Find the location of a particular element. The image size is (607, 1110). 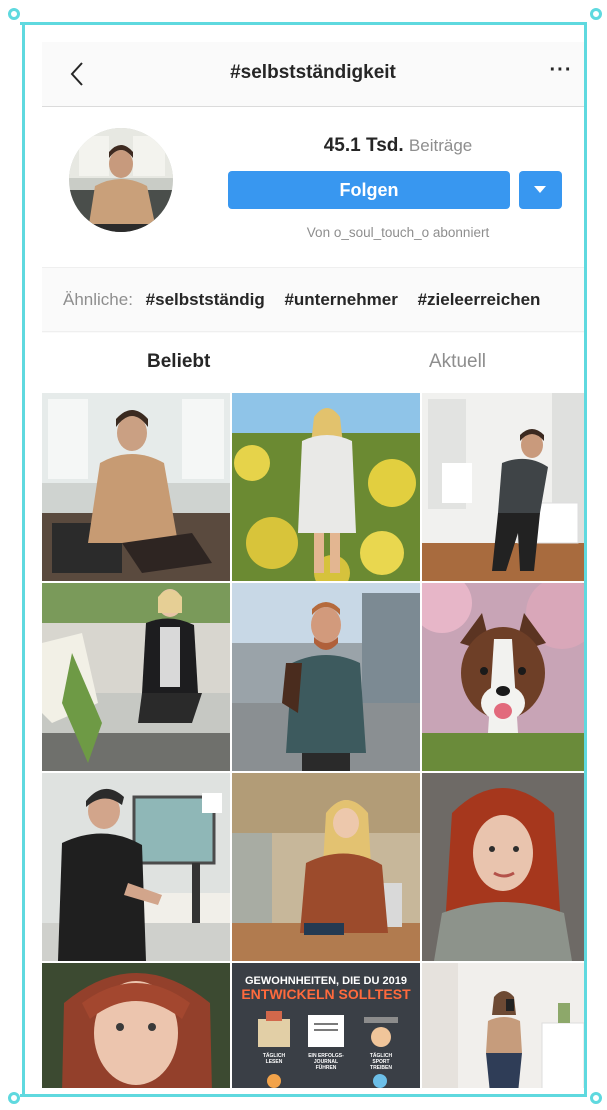

follow-button: Folgen is located at coordinates (369, 190).